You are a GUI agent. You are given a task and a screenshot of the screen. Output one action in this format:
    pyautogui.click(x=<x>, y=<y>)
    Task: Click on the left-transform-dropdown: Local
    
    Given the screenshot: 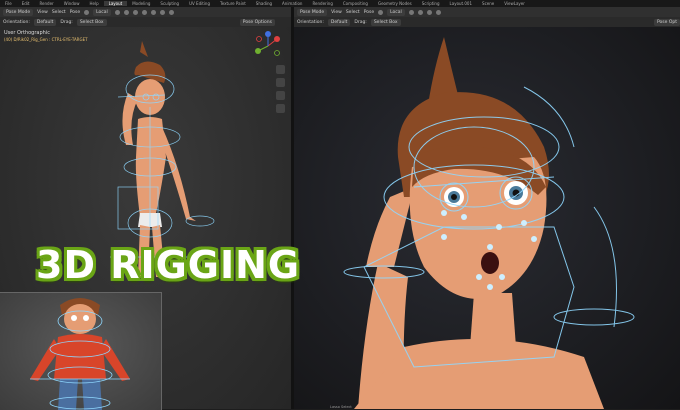 What is the action you would take?
    pyautogui.click(x=102, y=12)
    